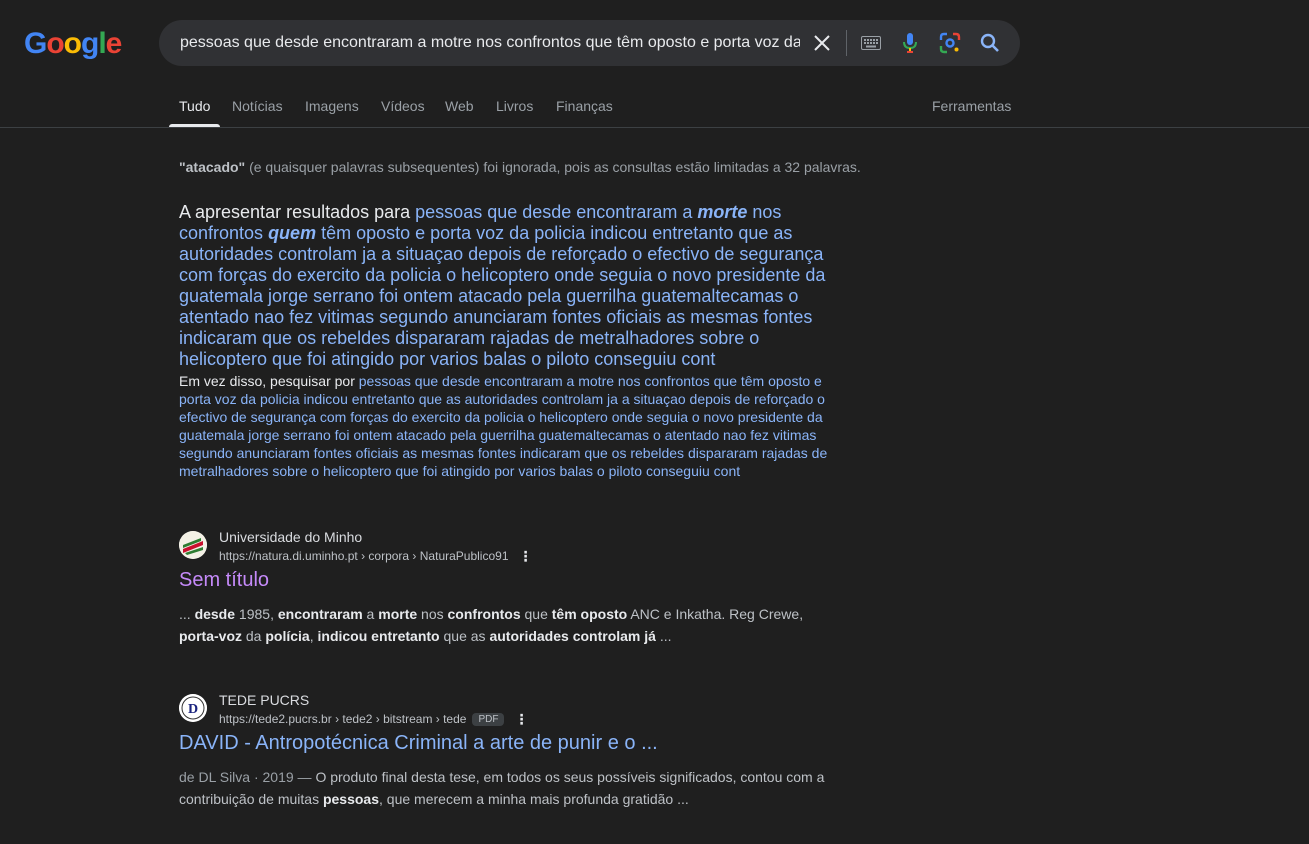 This screenshot has height=844, width=1309. I want to click on showing-results-for-label: A apresentar resultados para, so click(297, 212).